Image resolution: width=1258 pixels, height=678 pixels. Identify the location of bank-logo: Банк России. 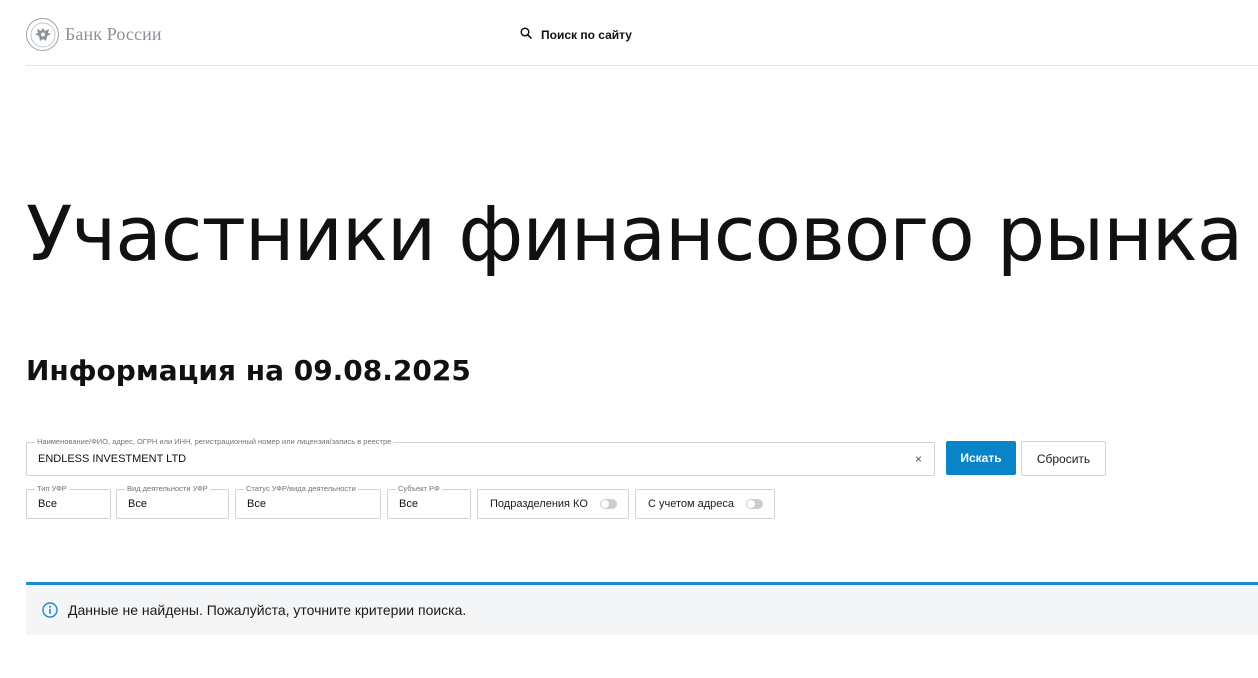
(94, 34).